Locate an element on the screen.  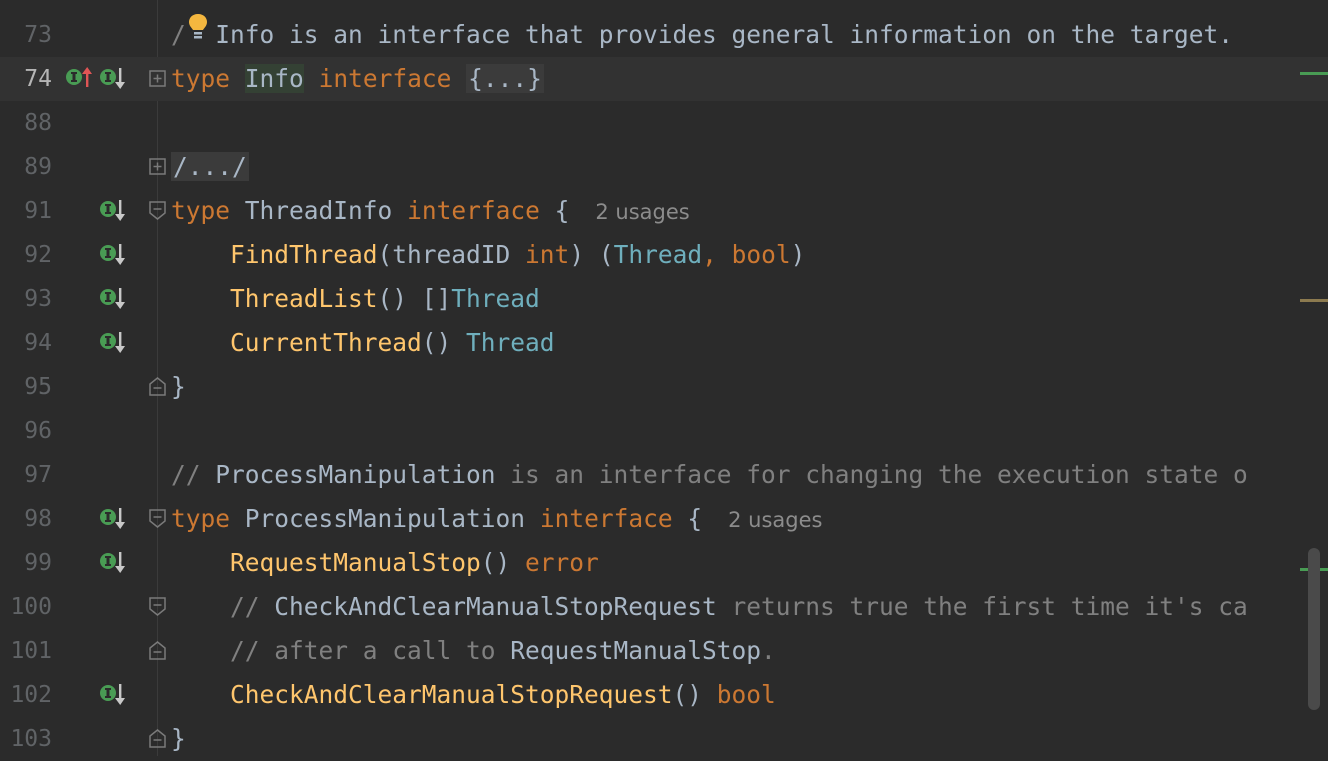
implementing-method-icon is located at coordinates (112, 78).